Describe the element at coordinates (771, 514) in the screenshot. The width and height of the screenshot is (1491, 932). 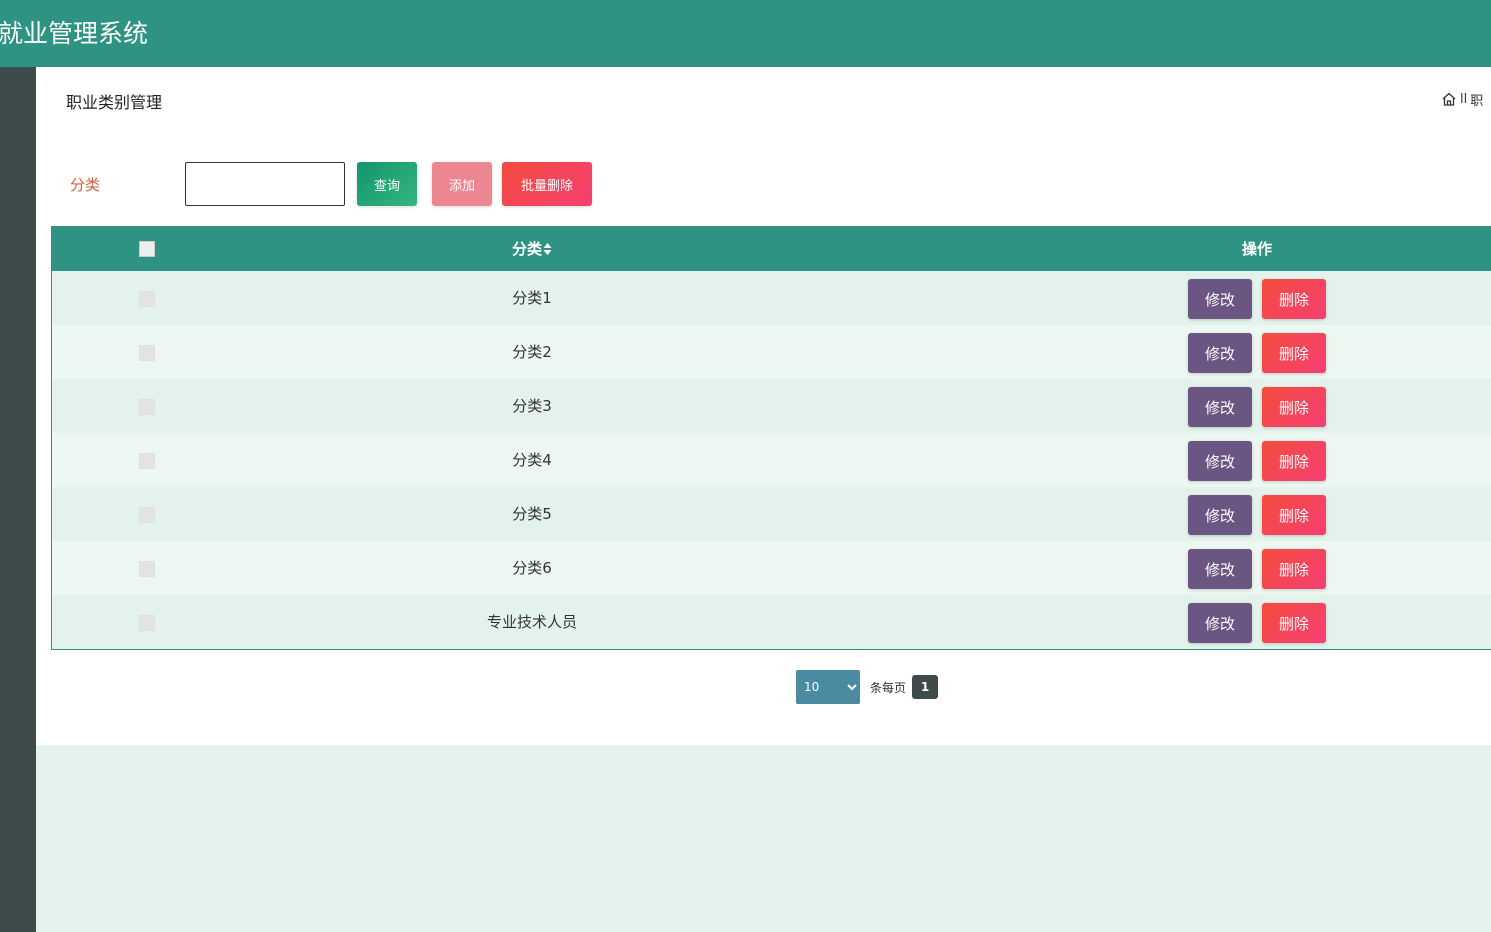
I see `table-row: 分类5 修改 删除` at that location.